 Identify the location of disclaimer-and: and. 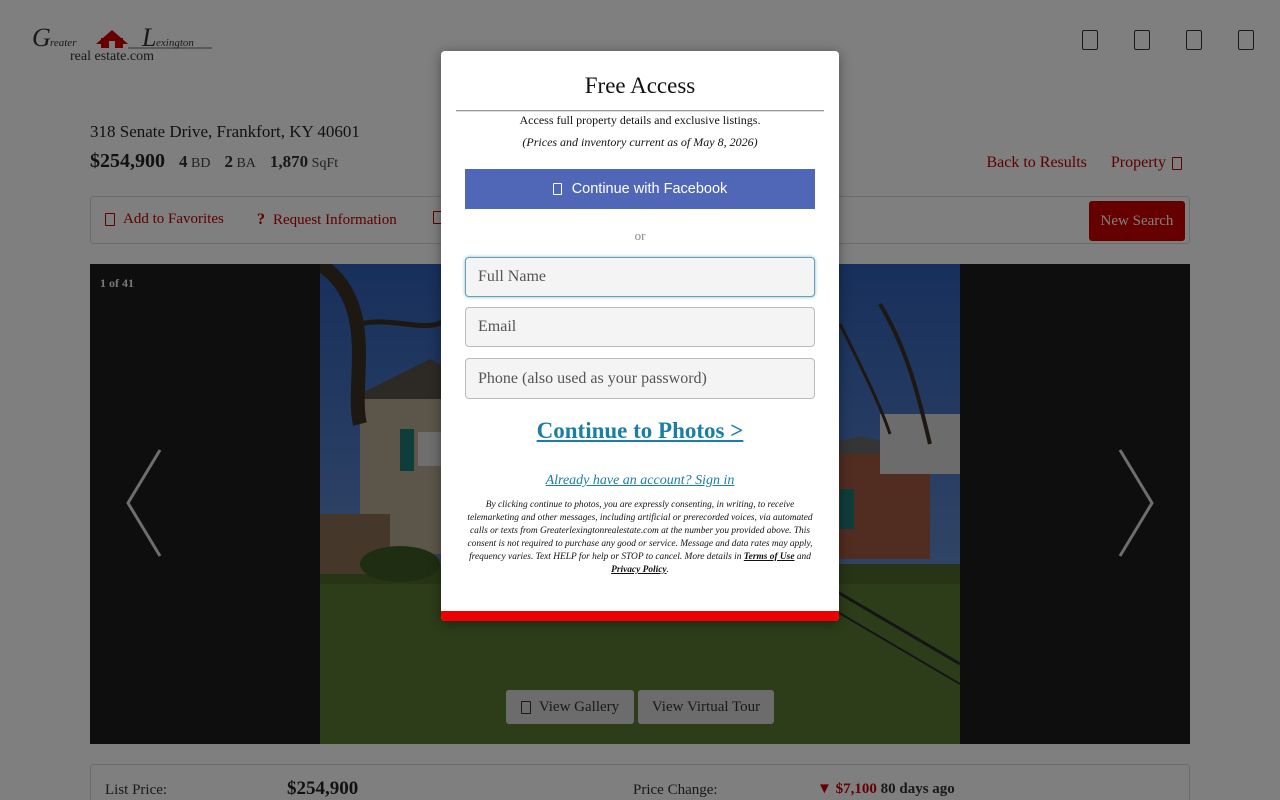
(803, 557).